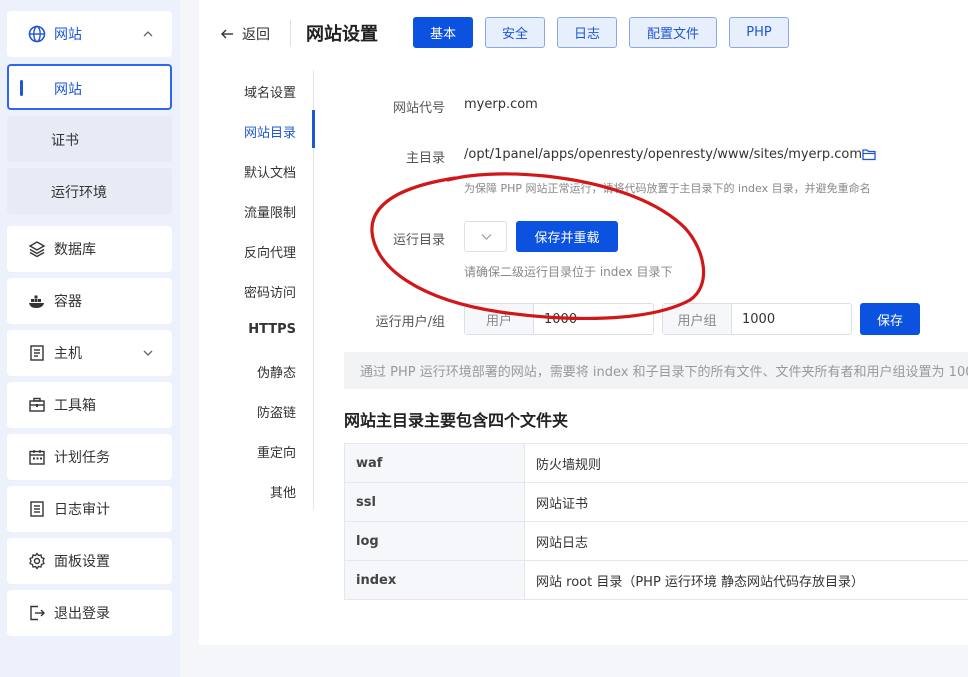  I want to click on header-divider, so click(290, 33).